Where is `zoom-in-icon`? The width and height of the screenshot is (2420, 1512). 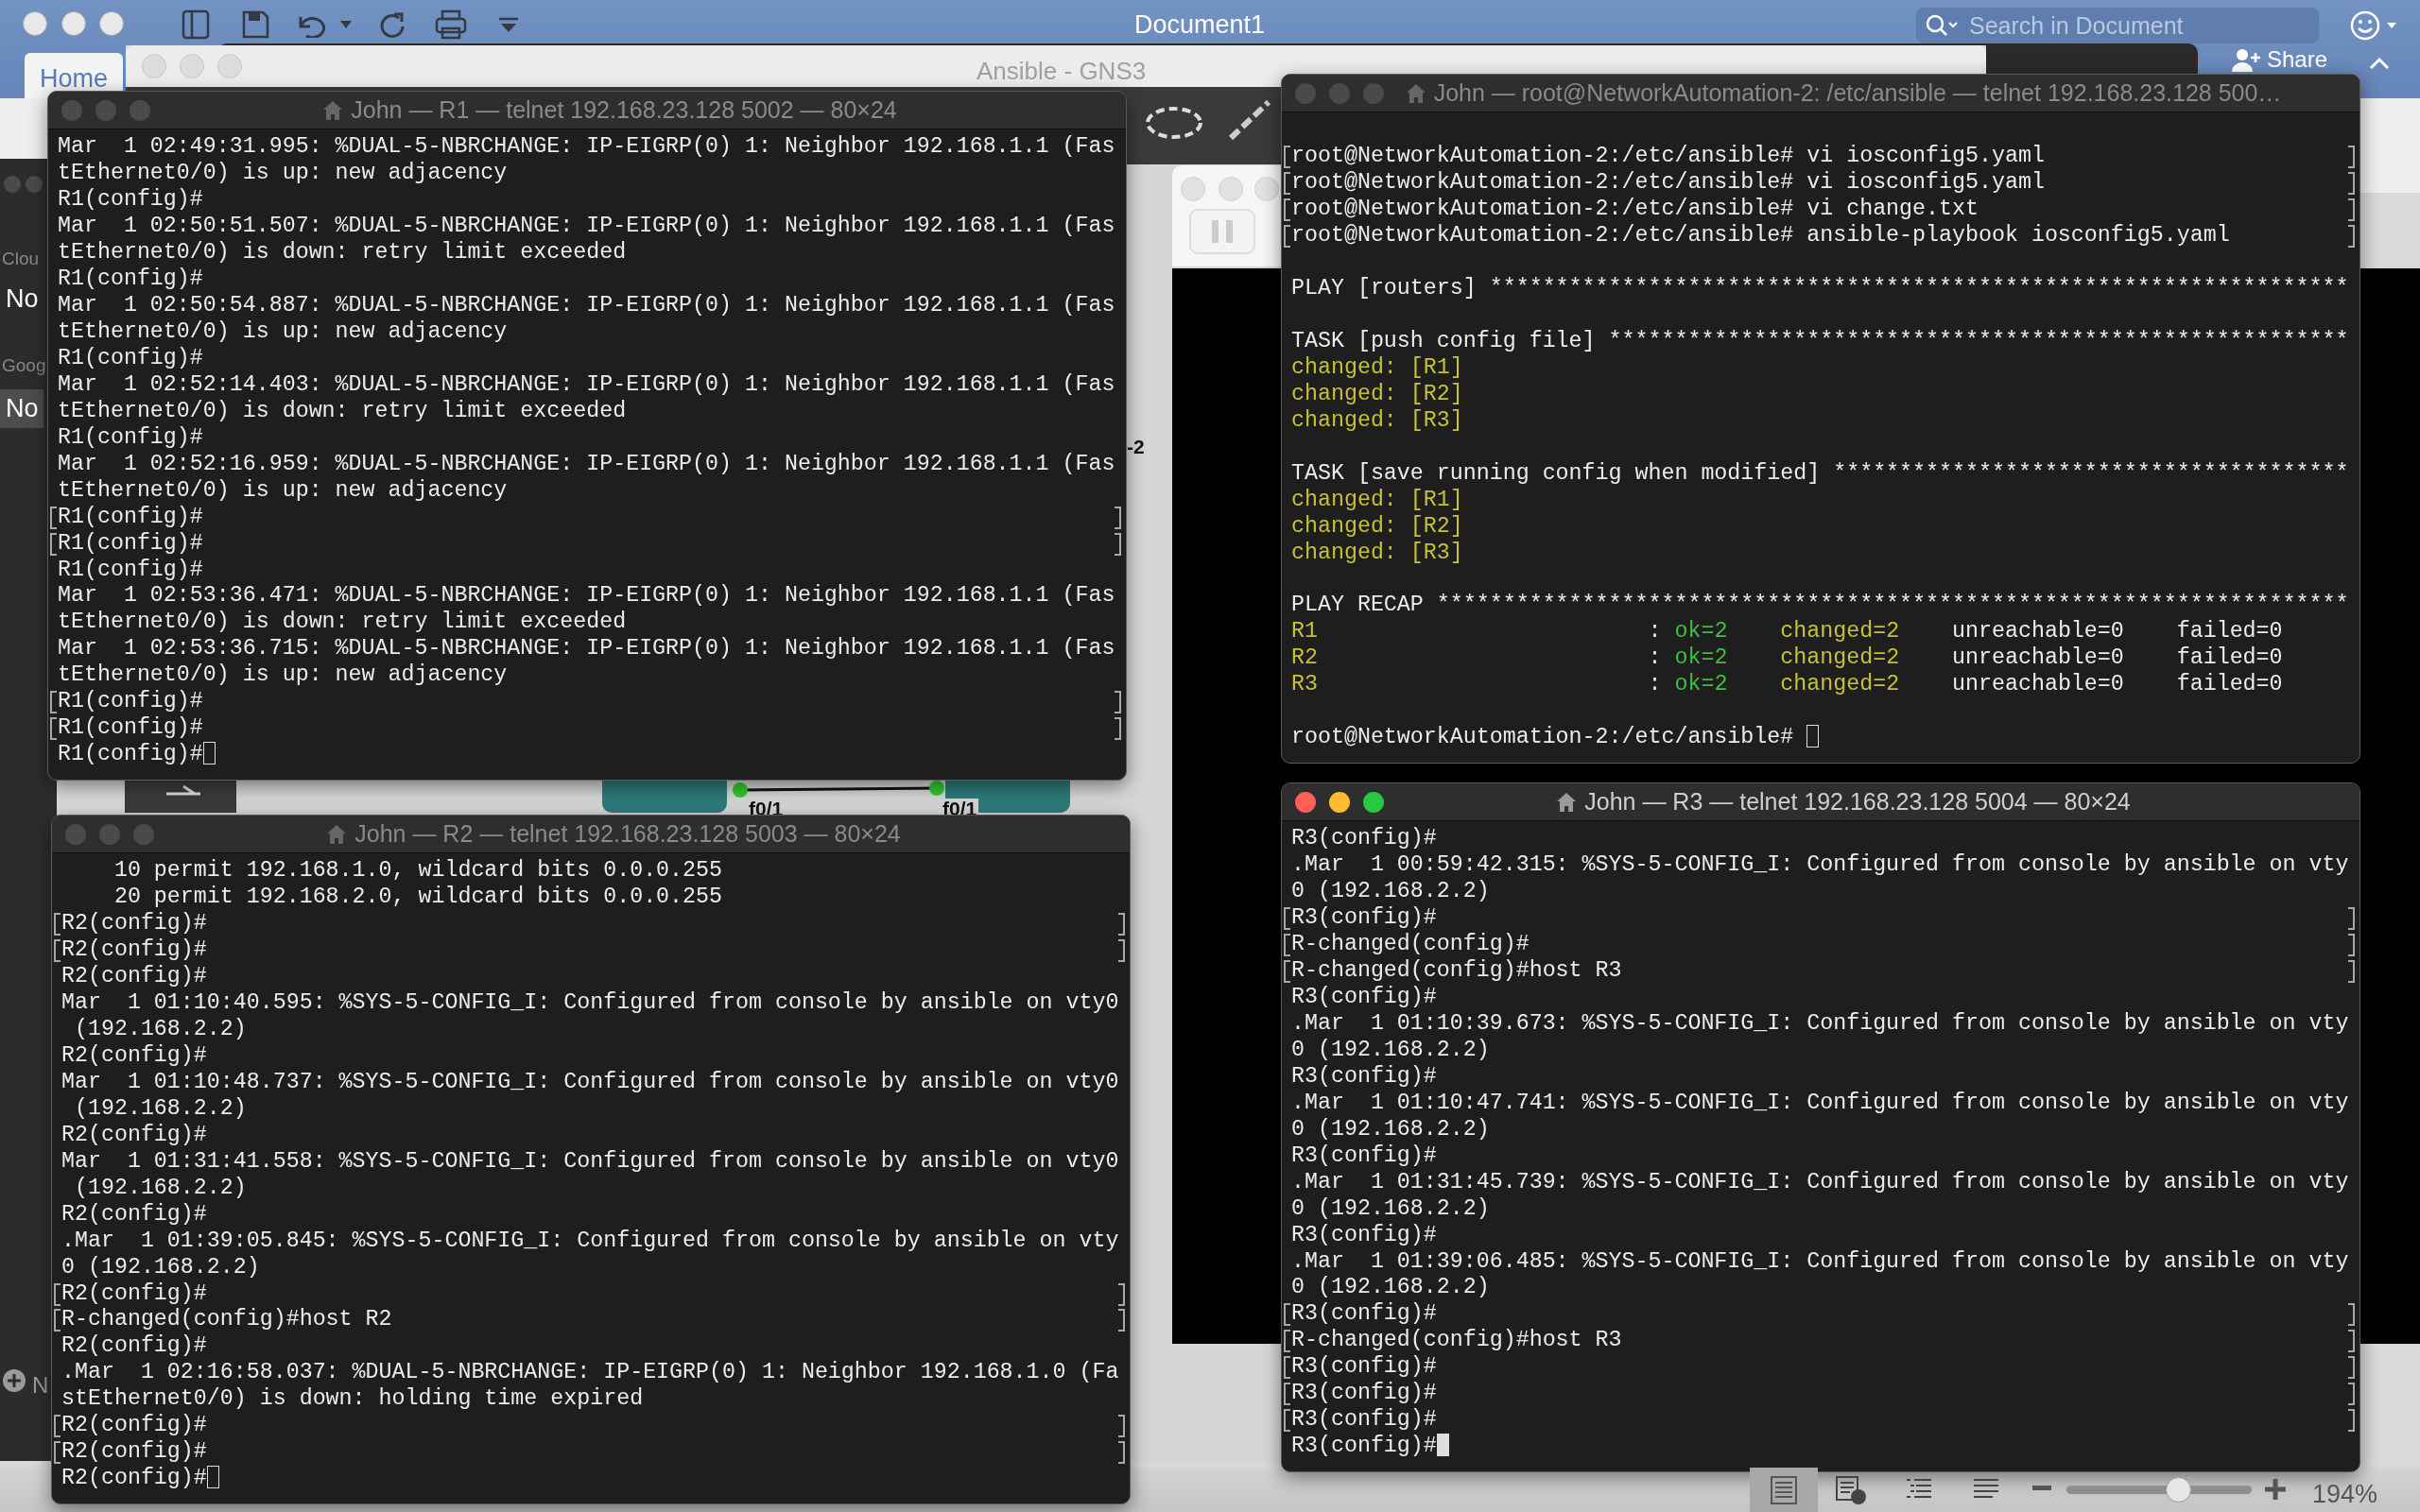
zoom-in-icon is located at coordinates (2275, 1489).